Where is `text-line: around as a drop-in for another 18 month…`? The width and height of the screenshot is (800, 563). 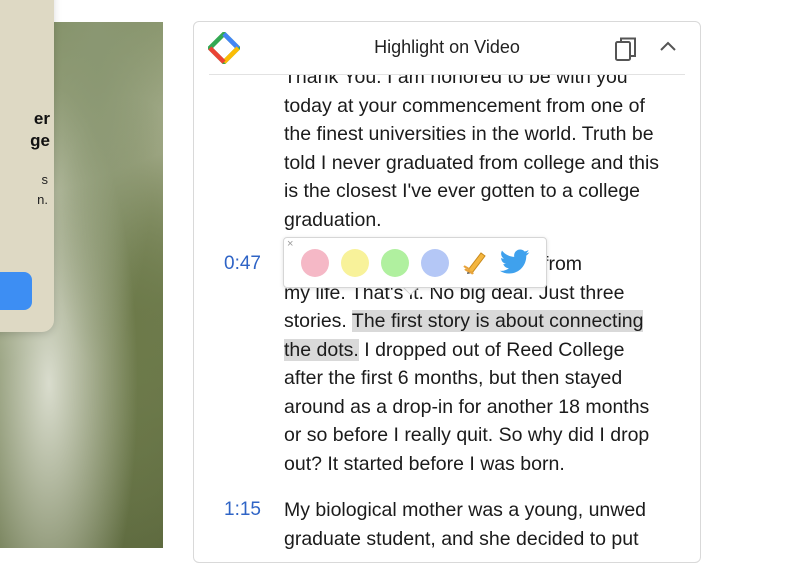 text-line: around as a drop-in for another 18 month… is located at coordinates (467, 406).